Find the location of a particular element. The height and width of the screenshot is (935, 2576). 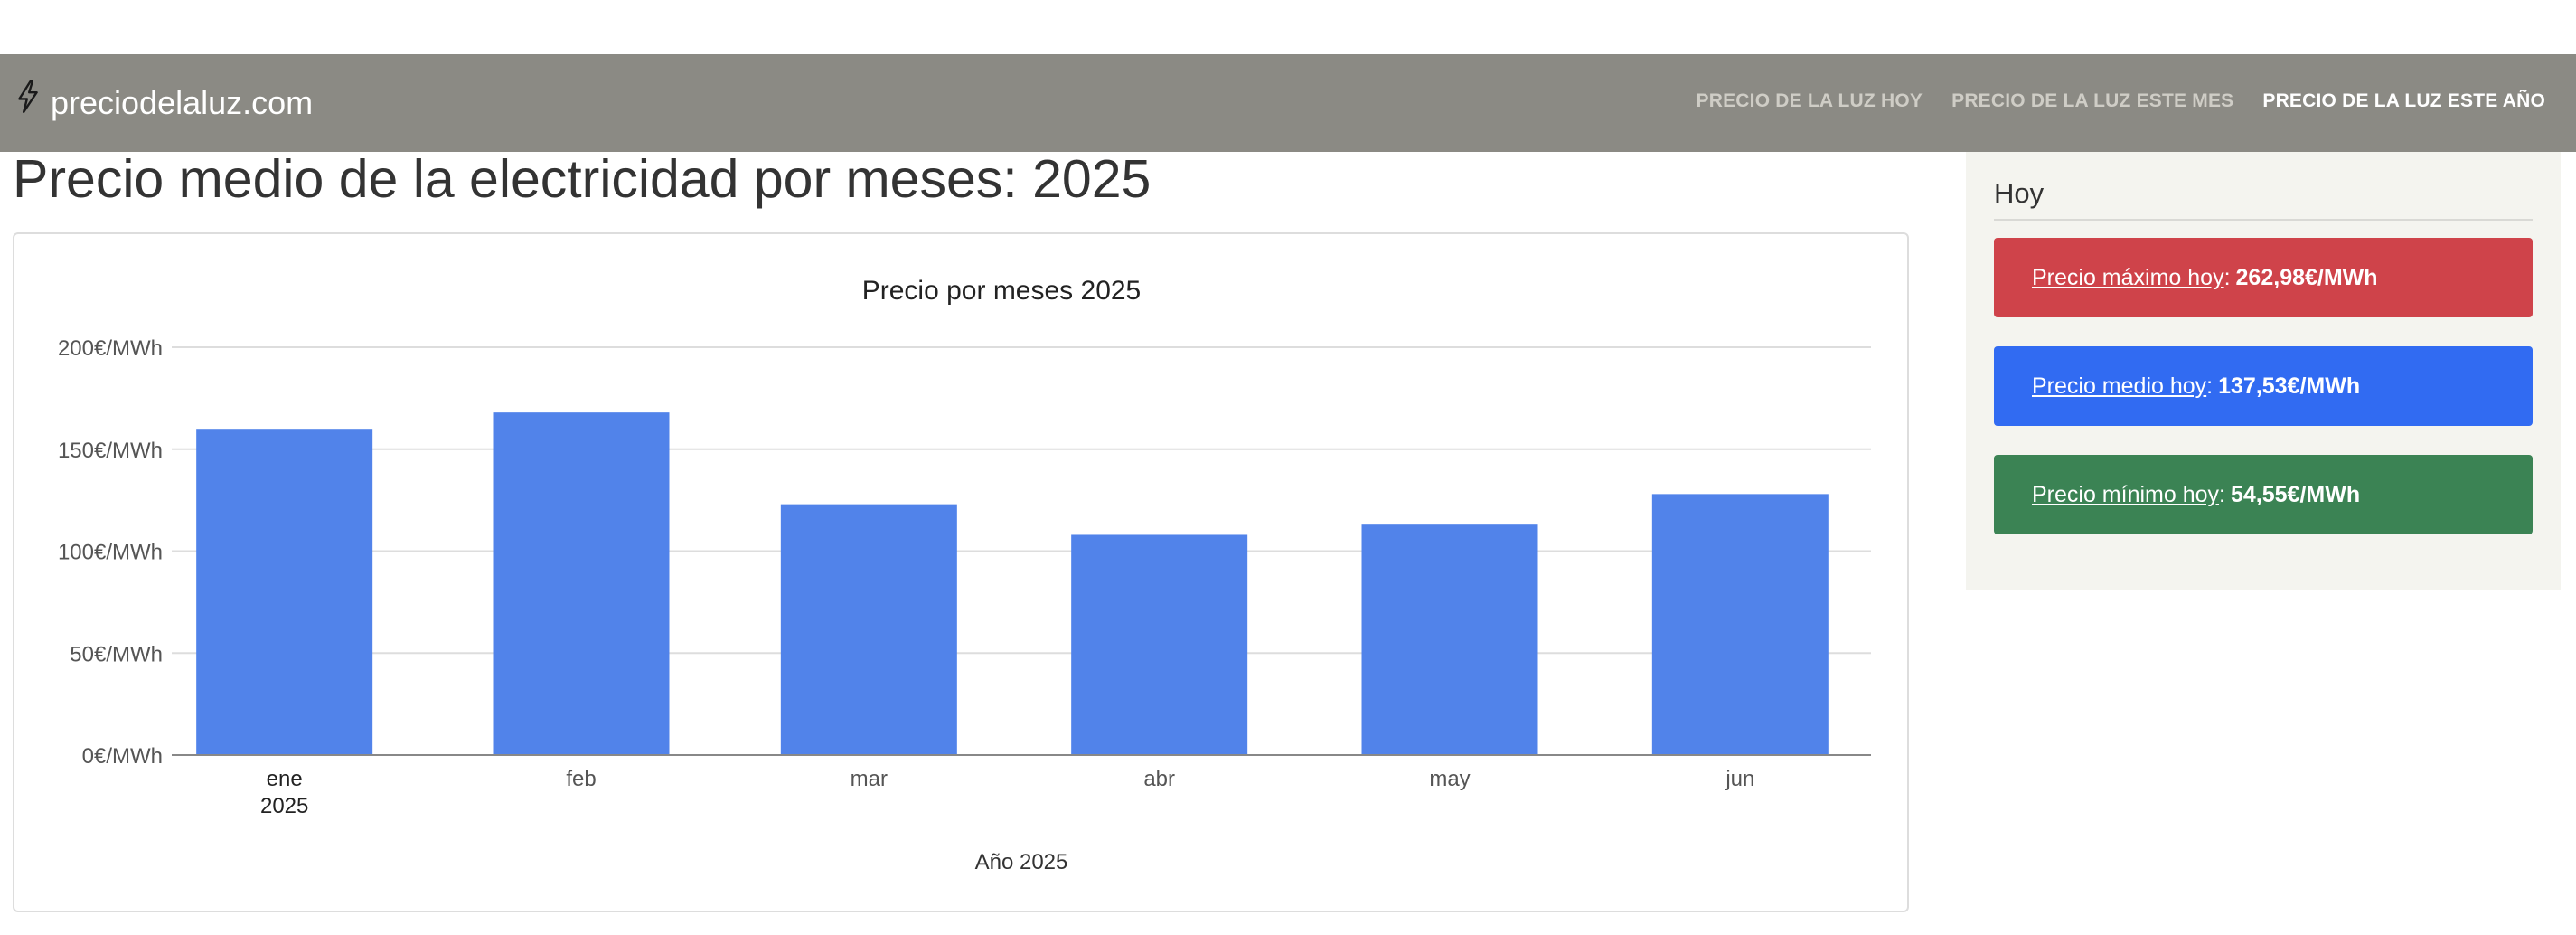

min-price-link: Precio mínimo hoy is located at coordinates (2125, 495).